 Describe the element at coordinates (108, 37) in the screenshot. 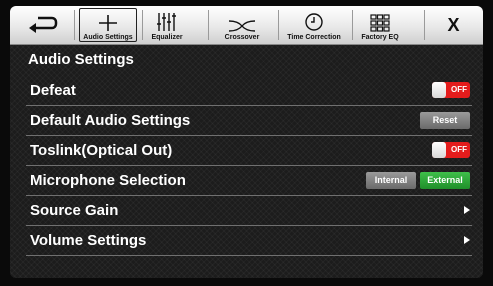

I see `tab-audio-settings-label: Audio Settings` at that location.